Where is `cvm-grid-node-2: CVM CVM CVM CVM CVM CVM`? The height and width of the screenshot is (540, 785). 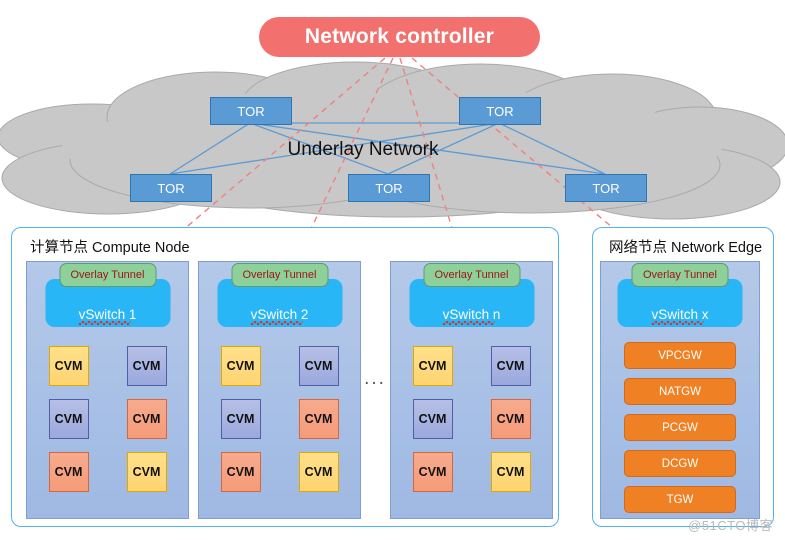
cvm-grid-node-2: CVM CVM CVM CVM CVM CVM is located at coordinates (279, 419).